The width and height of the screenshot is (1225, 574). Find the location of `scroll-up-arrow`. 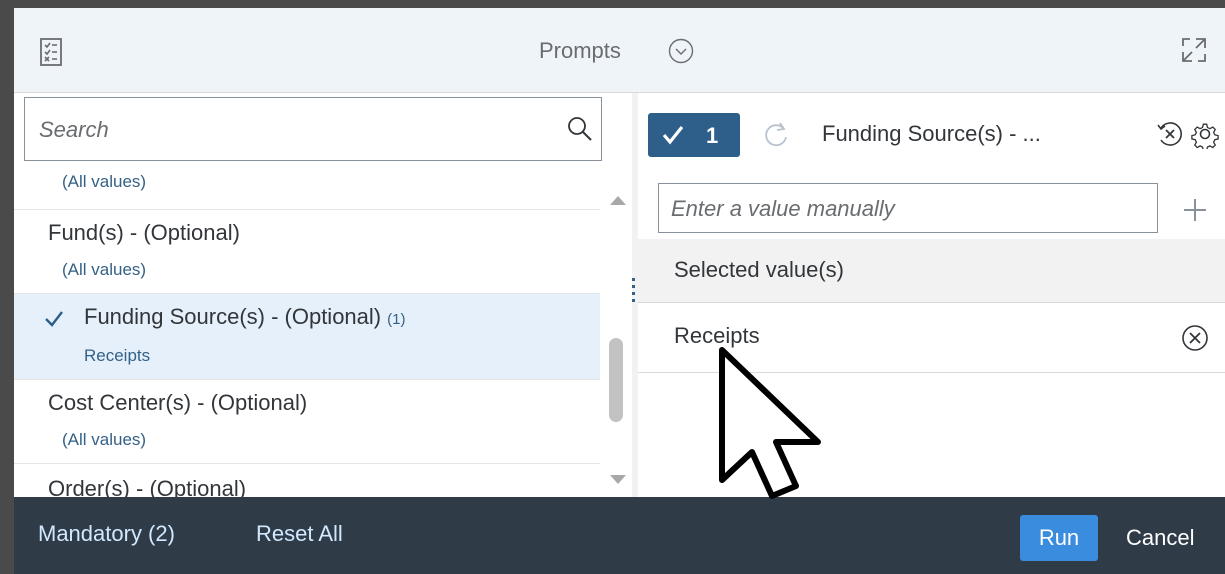

scroll-up-arrow is located at coordinates (618, 200).